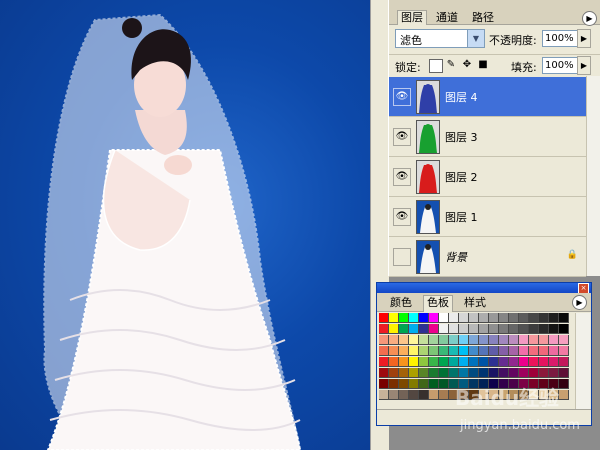 This screenshot has height=450, width=600. I want to click on opacity-slider-arrow-icon: ▶, so click(584, 38).